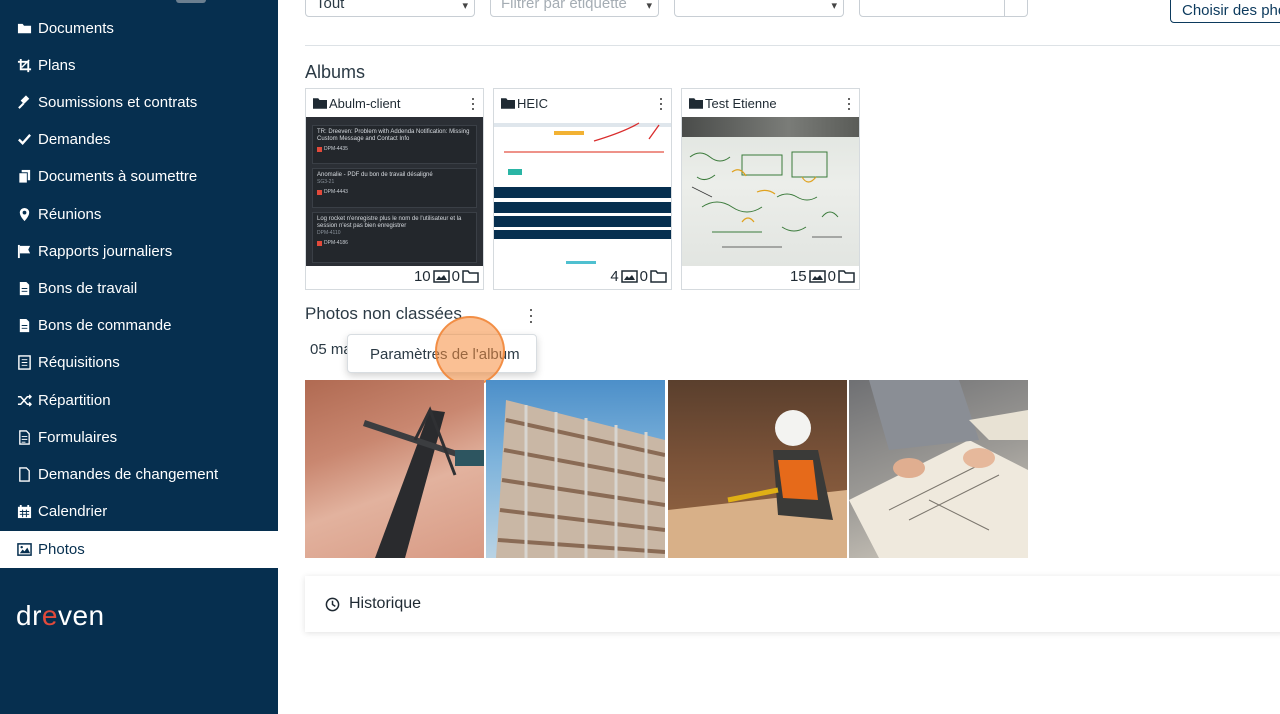 The width and height of the screenshot is (1280, 714). What do you see at coordinates (533, 103) in the screenshot?
I see `album-name: HEIC` at bounding box center [533, 103].